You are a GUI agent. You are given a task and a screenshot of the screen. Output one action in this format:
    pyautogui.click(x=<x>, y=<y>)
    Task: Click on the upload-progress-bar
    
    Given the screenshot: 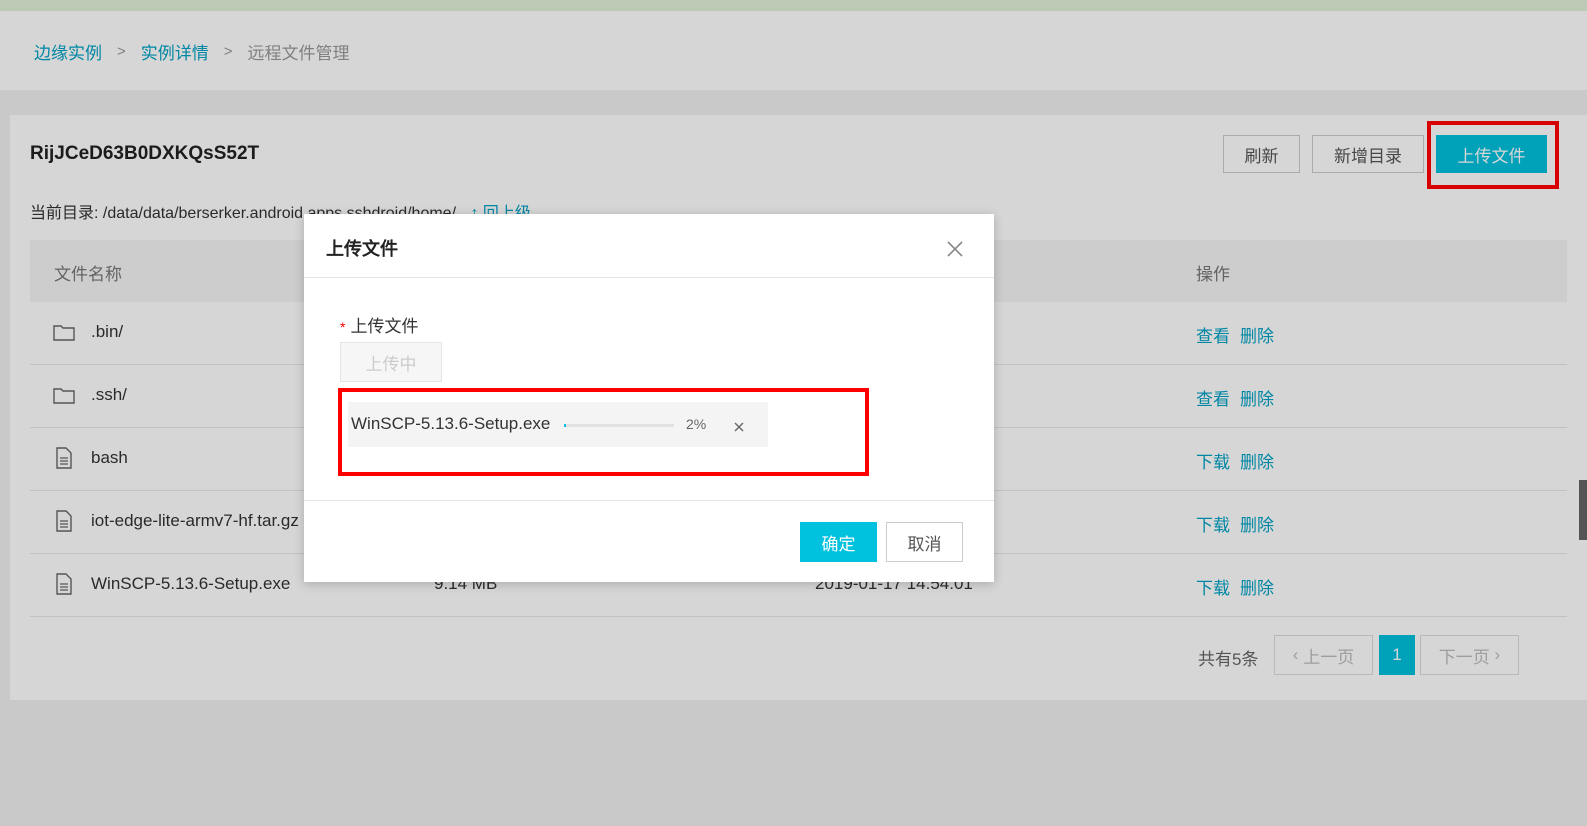 What is the action you would take?
    pyautogui.click(x=619, y=425)
    